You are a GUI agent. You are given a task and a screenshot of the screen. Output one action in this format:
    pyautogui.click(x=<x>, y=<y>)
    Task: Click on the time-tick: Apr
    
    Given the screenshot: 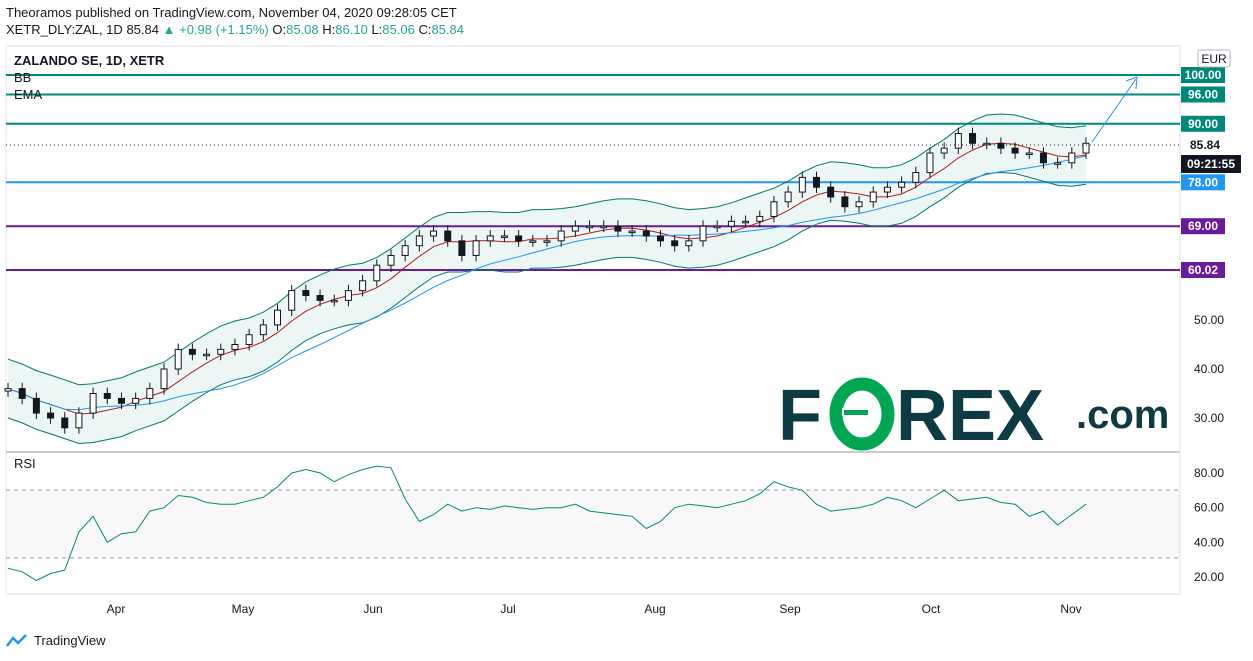 What is the action you would take?
    pyautogui.click(x=116, y=609)
    